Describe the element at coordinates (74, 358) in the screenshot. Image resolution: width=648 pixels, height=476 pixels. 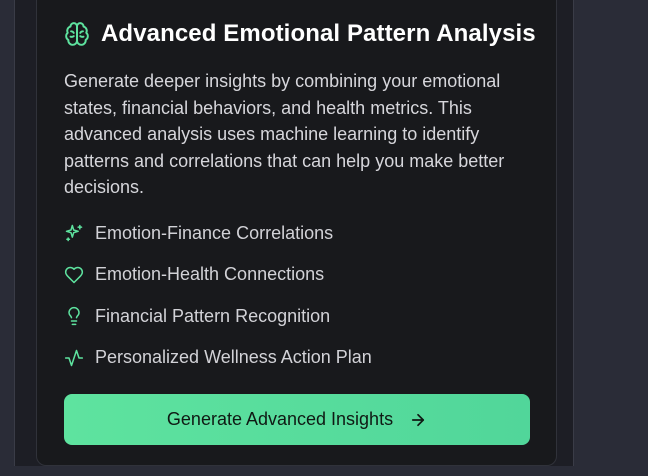
I see `activity-icon` at that location.